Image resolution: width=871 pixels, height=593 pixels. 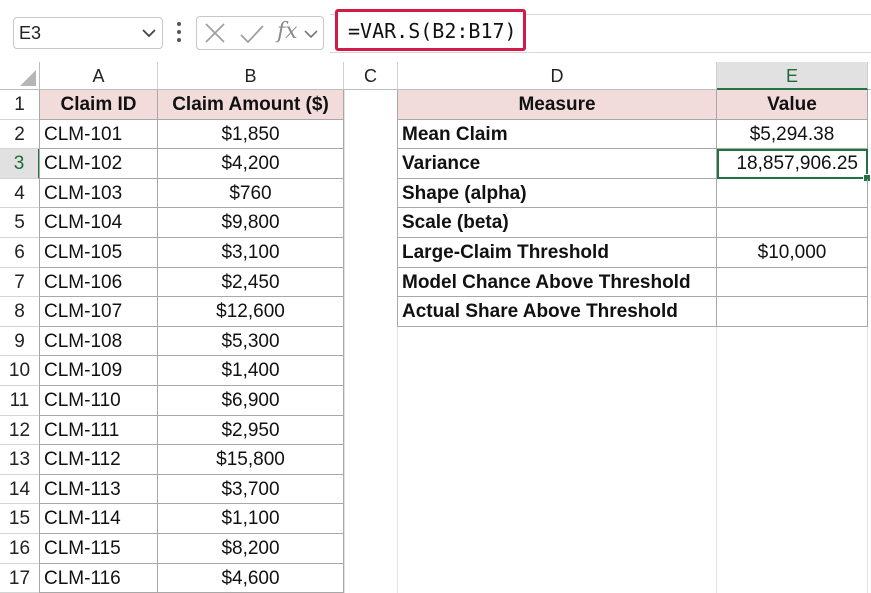 What do you see at coordinates (99, 401) in the screenshot?
I see `claim-id-cell: CLM-110` at bounding box center [99, 401].